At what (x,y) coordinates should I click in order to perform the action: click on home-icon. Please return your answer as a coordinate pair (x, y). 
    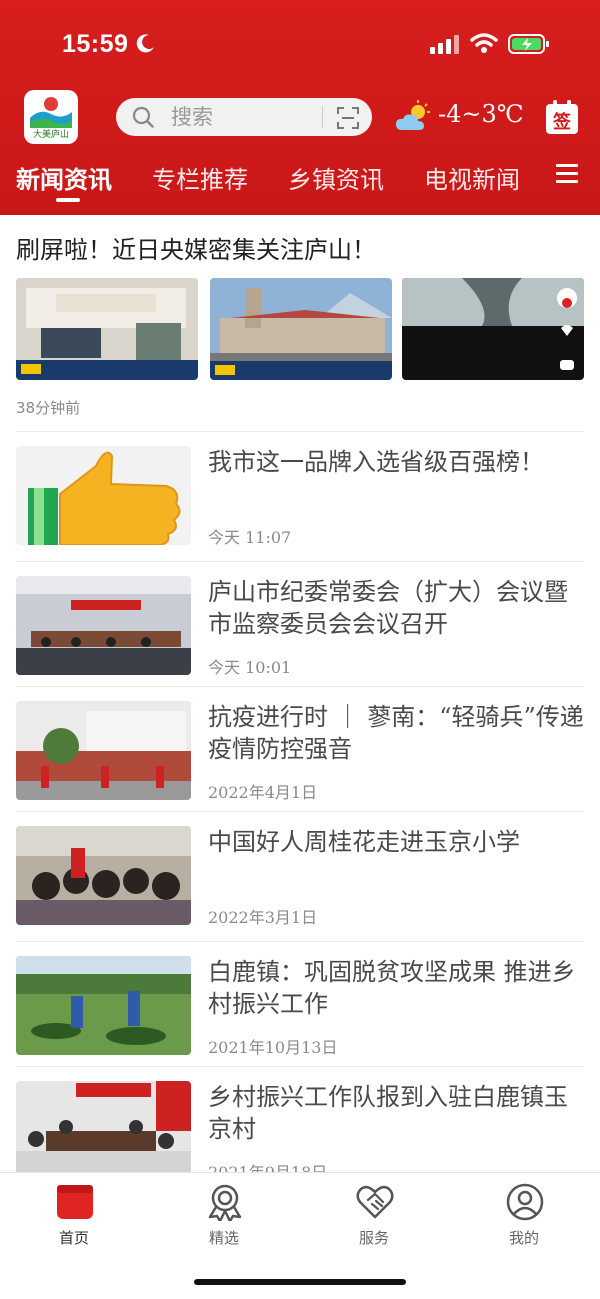
    Looking at the image, I should click on (75, 1202).